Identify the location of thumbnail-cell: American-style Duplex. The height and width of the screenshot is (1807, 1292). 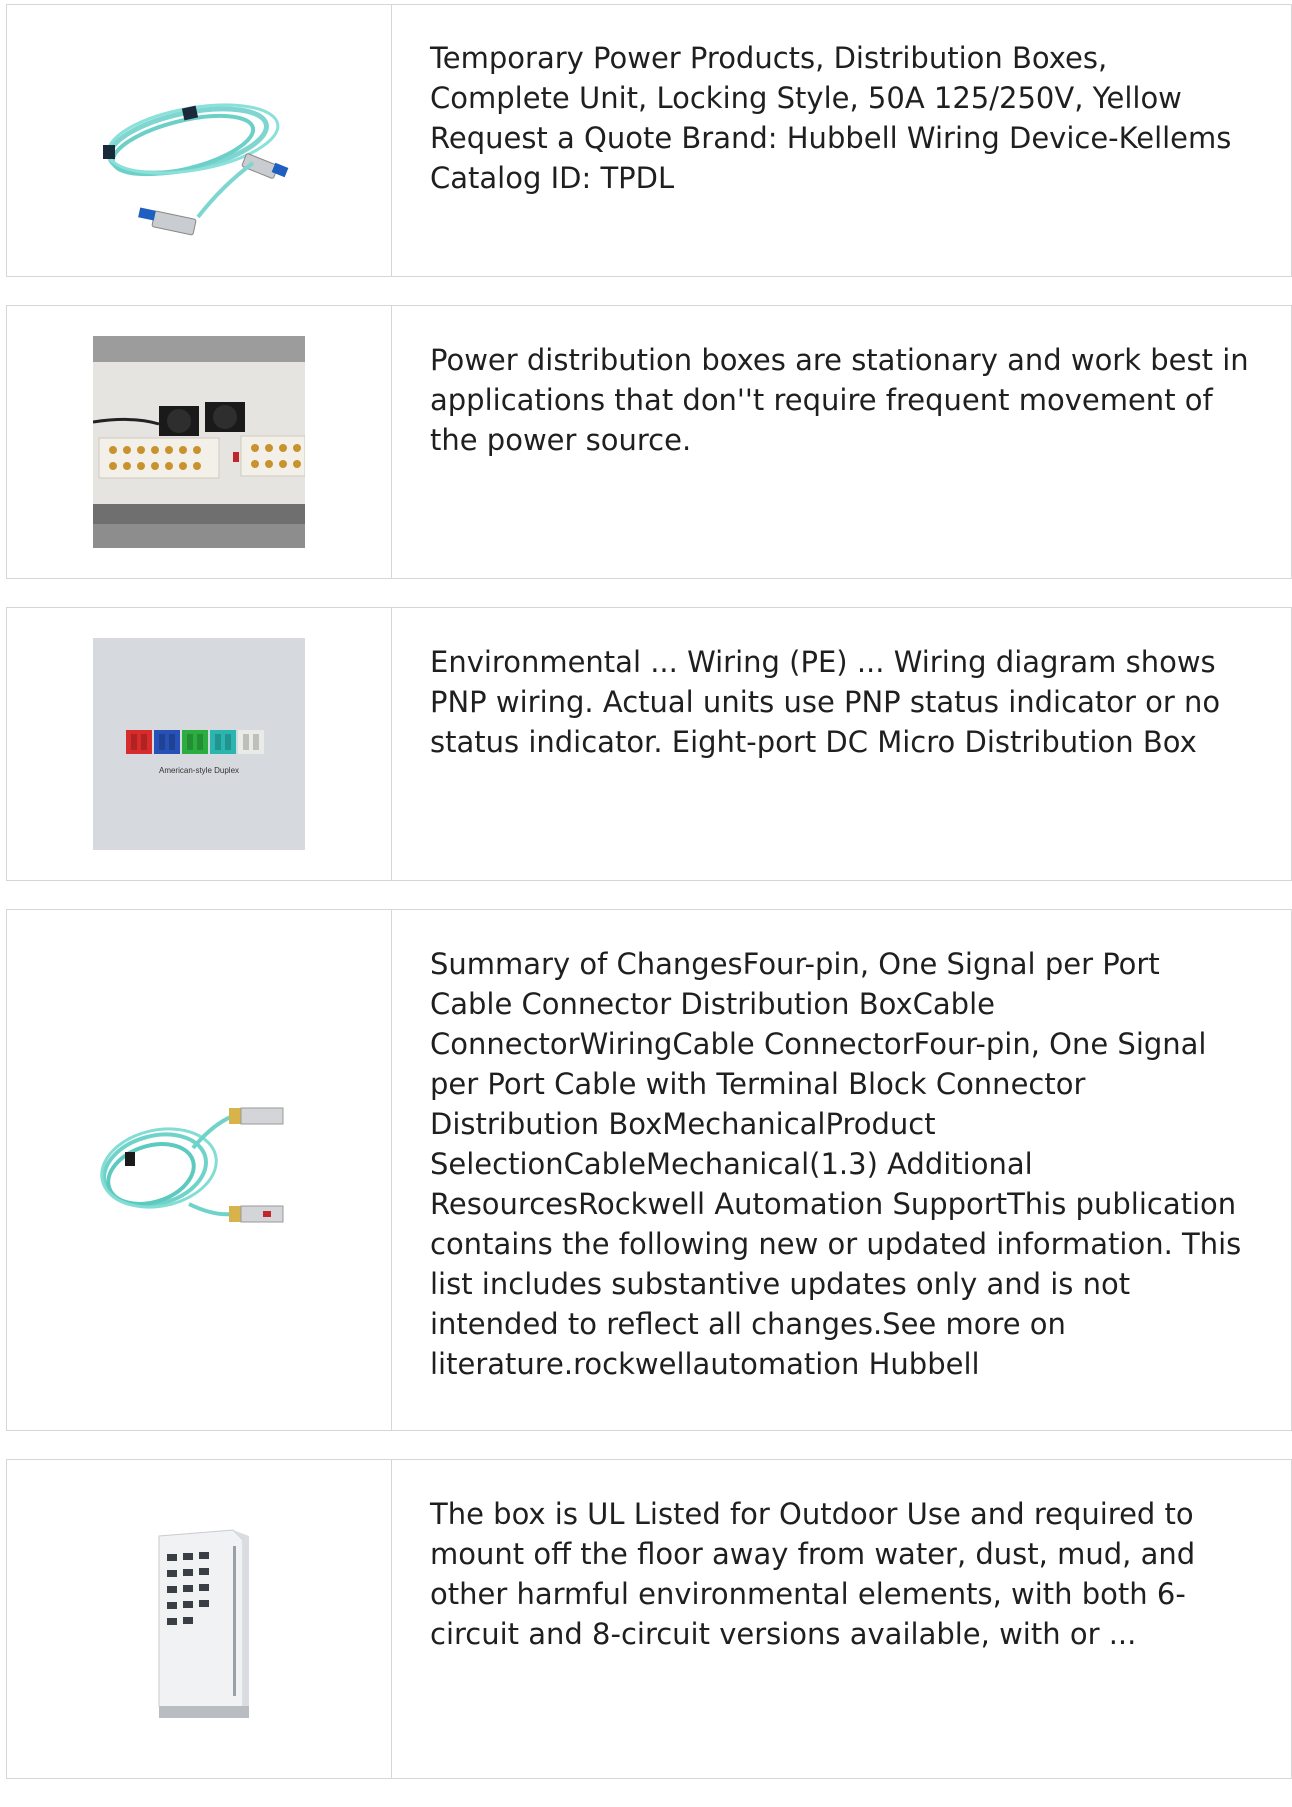
(199, 744).